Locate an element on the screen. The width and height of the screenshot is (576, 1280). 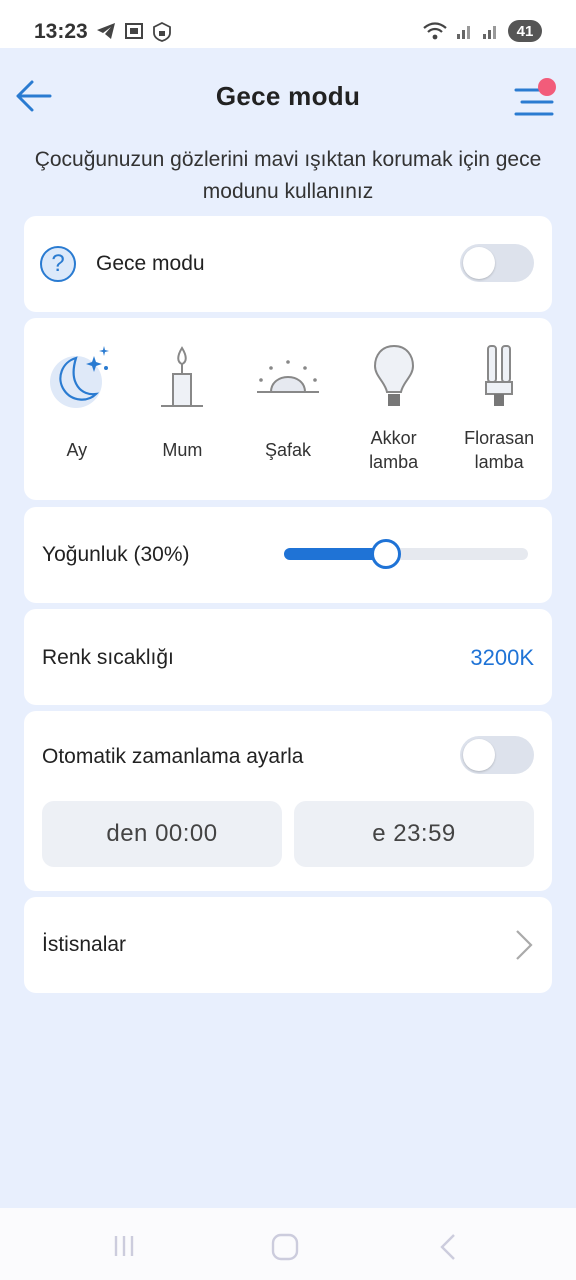
schedule-label: Otomatik zamanlama ayarla is located at coordinates (173, 756).